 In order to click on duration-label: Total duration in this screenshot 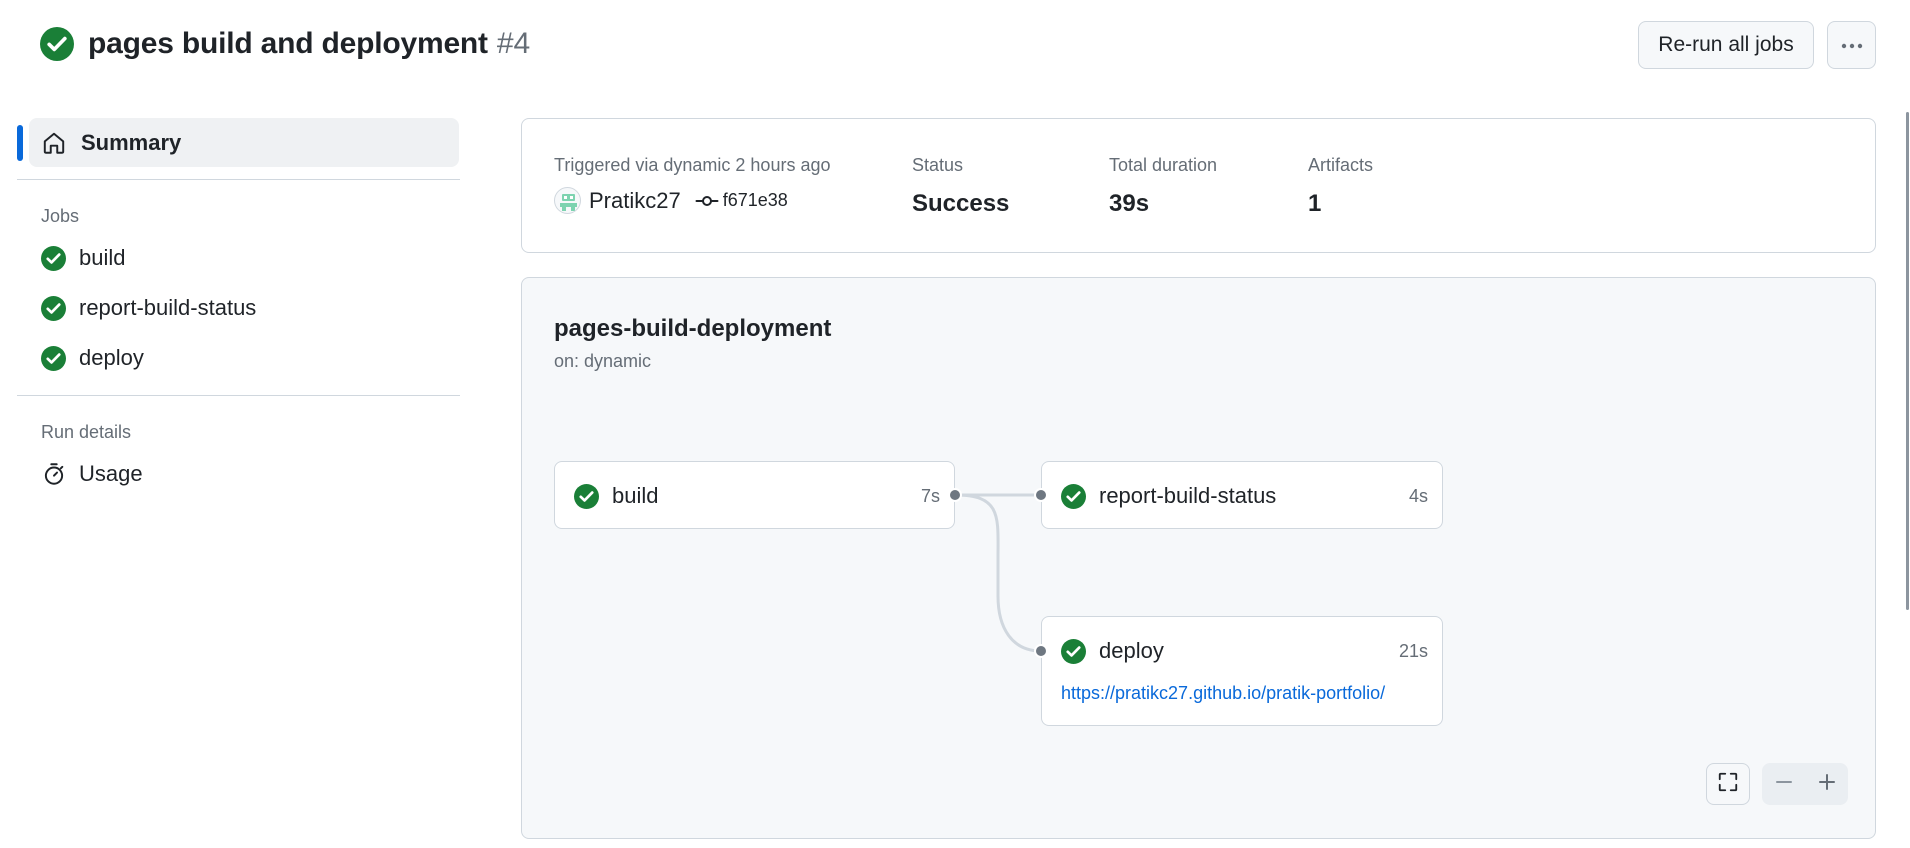, I will do `click(1163, 165)`.